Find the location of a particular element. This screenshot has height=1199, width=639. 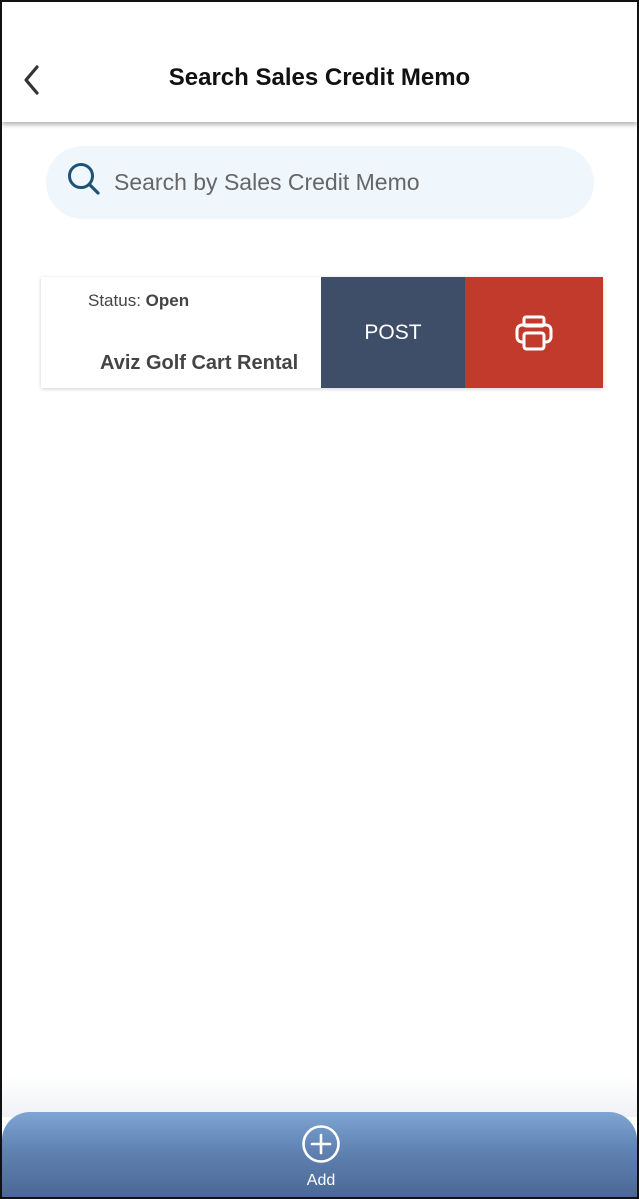

print-button is located at coordinates (534, 332).